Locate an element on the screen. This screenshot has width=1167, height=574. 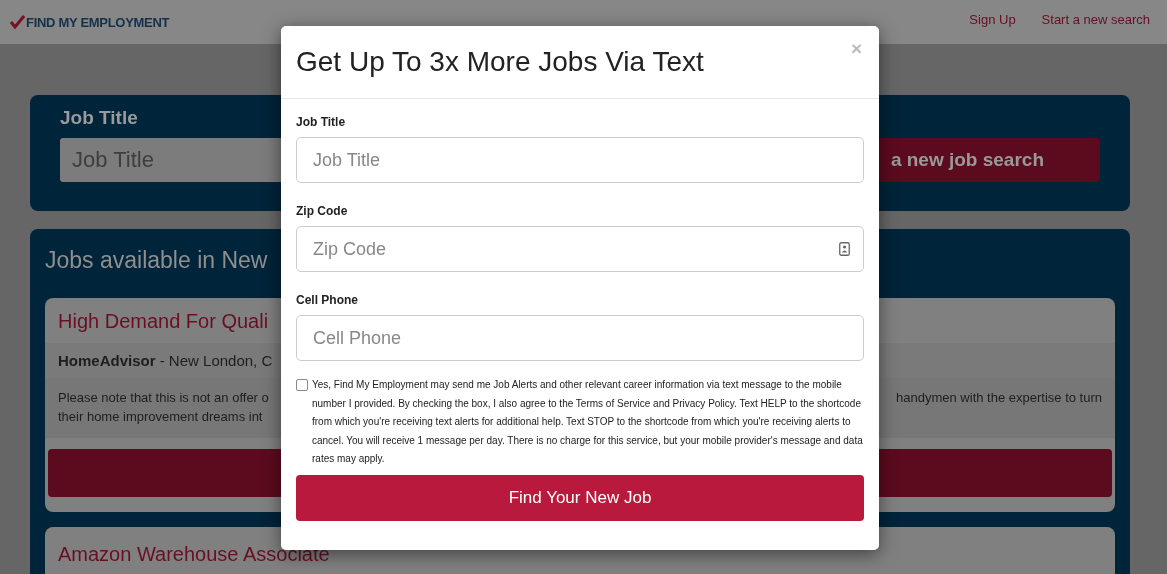
checkmark-icon is located at coordinates (17, 22).